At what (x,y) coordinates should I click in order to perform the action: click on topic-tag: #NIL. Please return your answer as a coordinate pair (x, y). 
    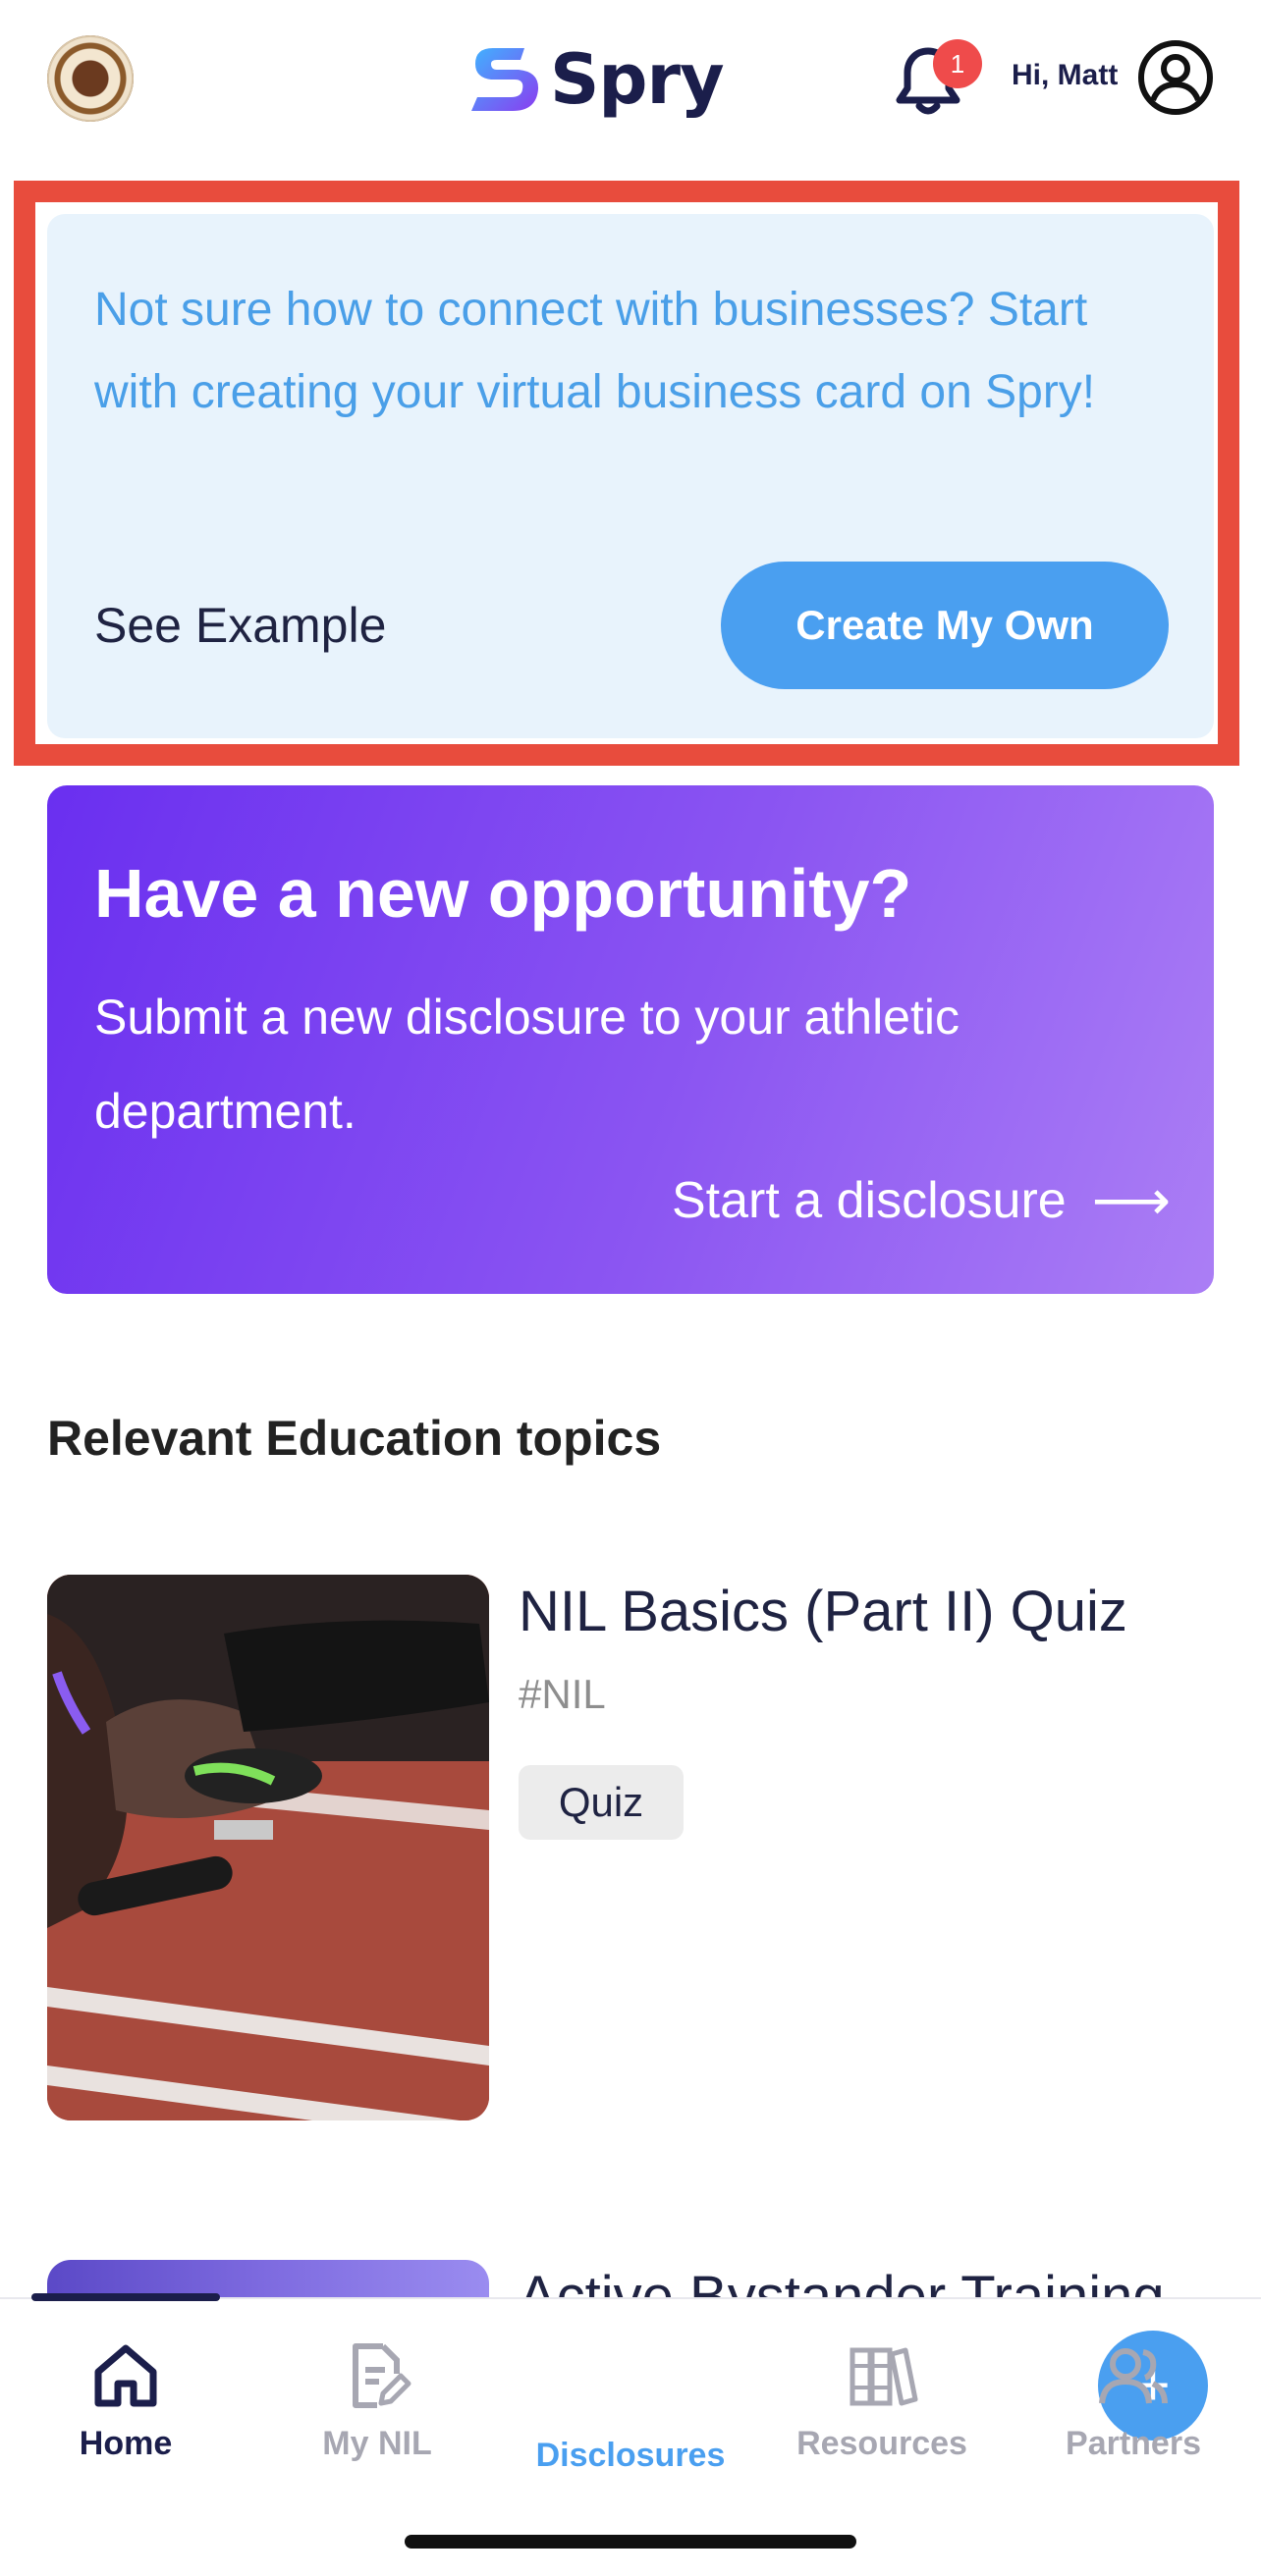
    Looking at the image, I should click on (562, 1694).